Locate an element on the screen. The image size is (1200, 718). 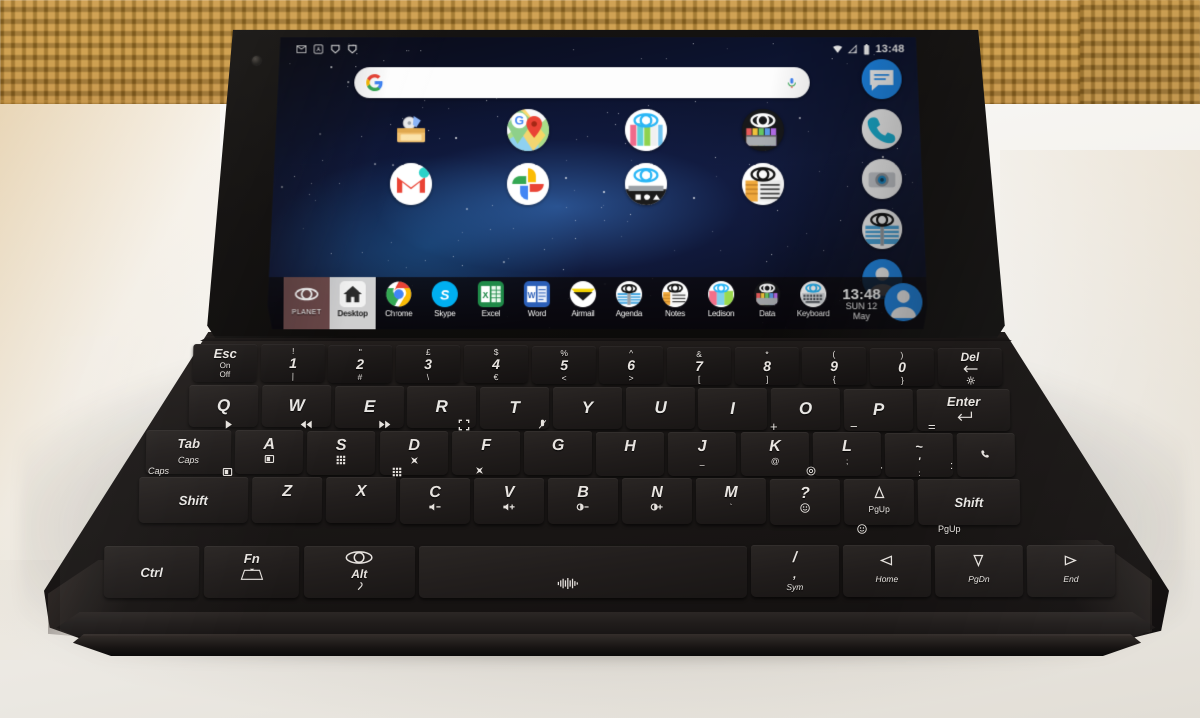
key-left: Home is located at coordinates (886, 571).